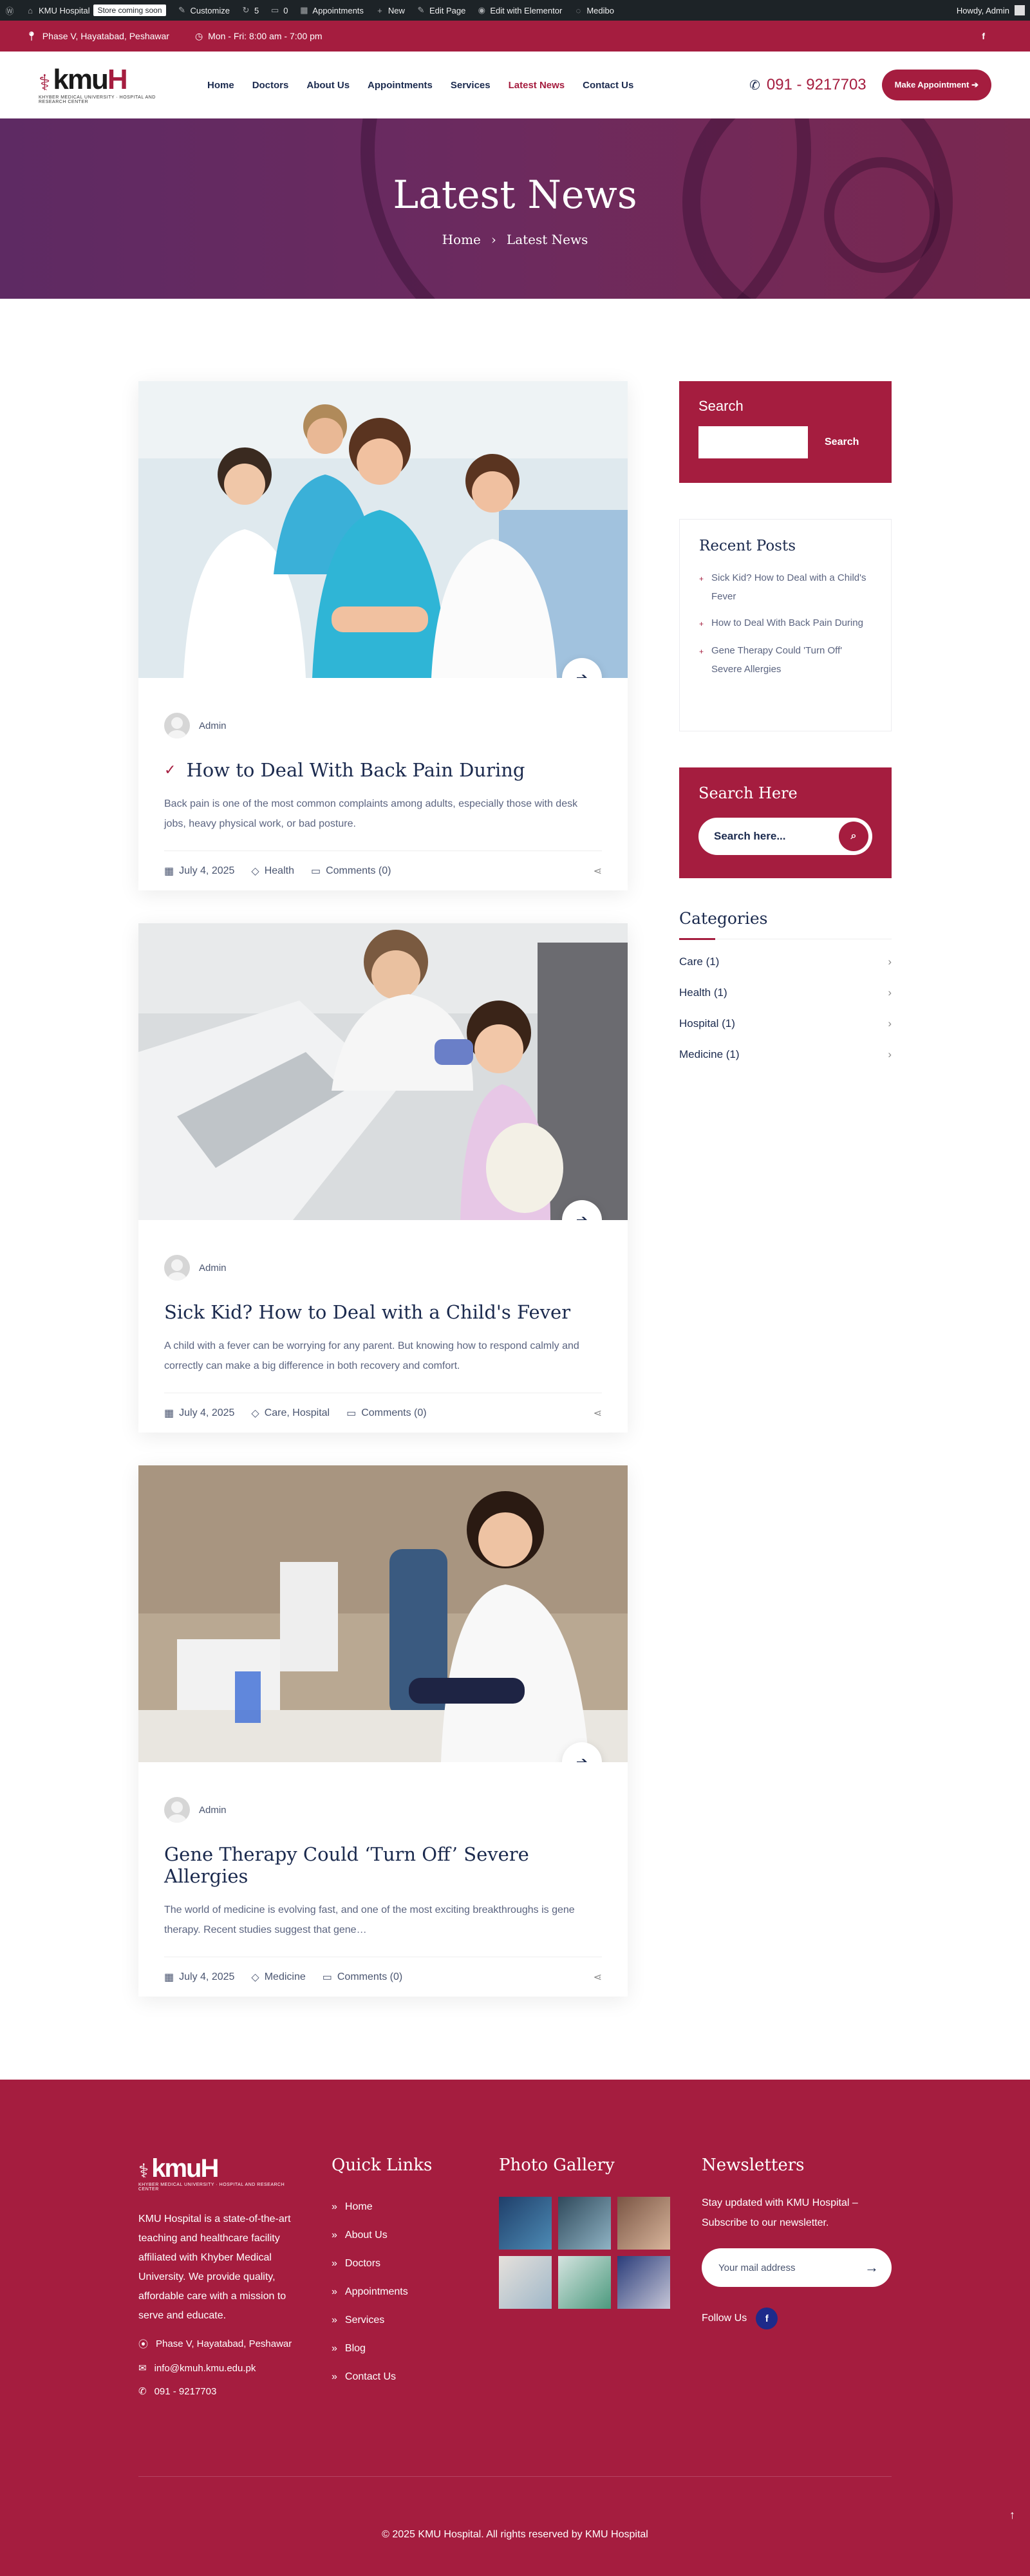 This screenshot has width=1030, height=2576. What do you see at coordinates (328, 85) in the screenshot?
I see `nav-about-us: About Us` at bounding box center [328, 85].